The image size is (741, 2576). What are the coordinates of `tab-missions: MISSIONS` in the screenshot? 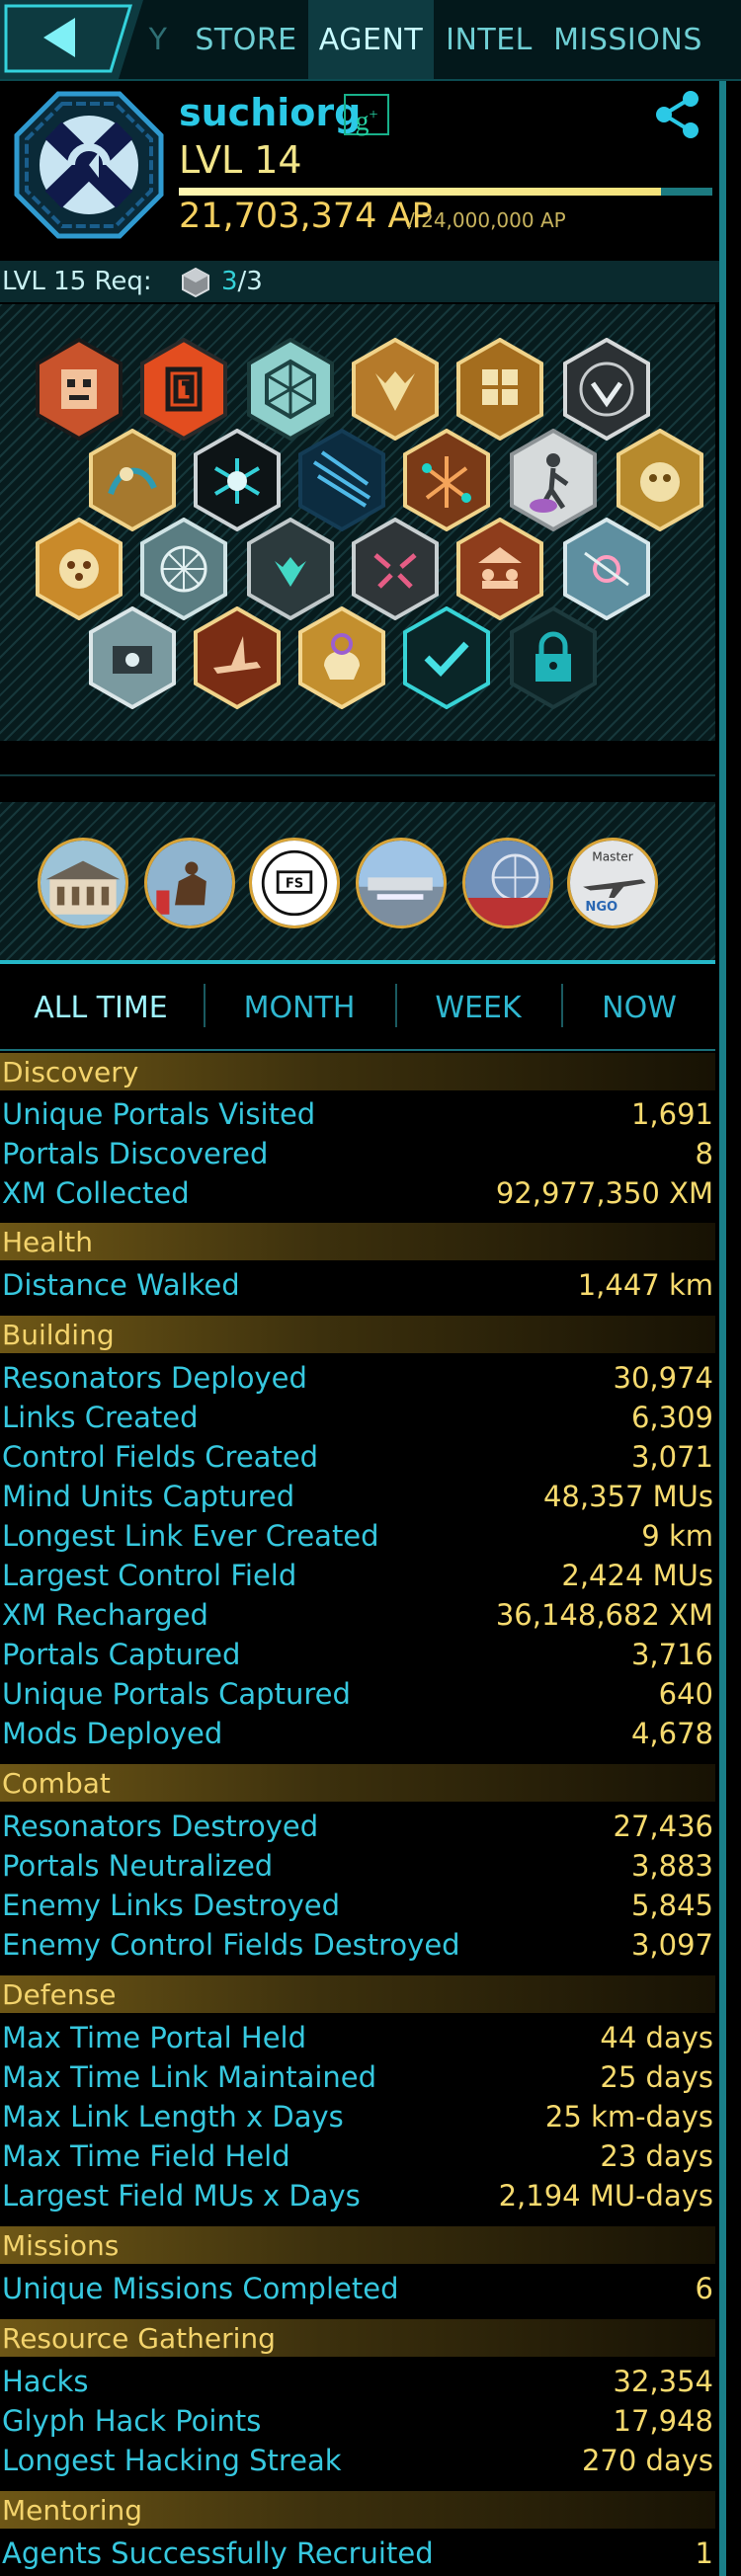 It's located at (627, 39).